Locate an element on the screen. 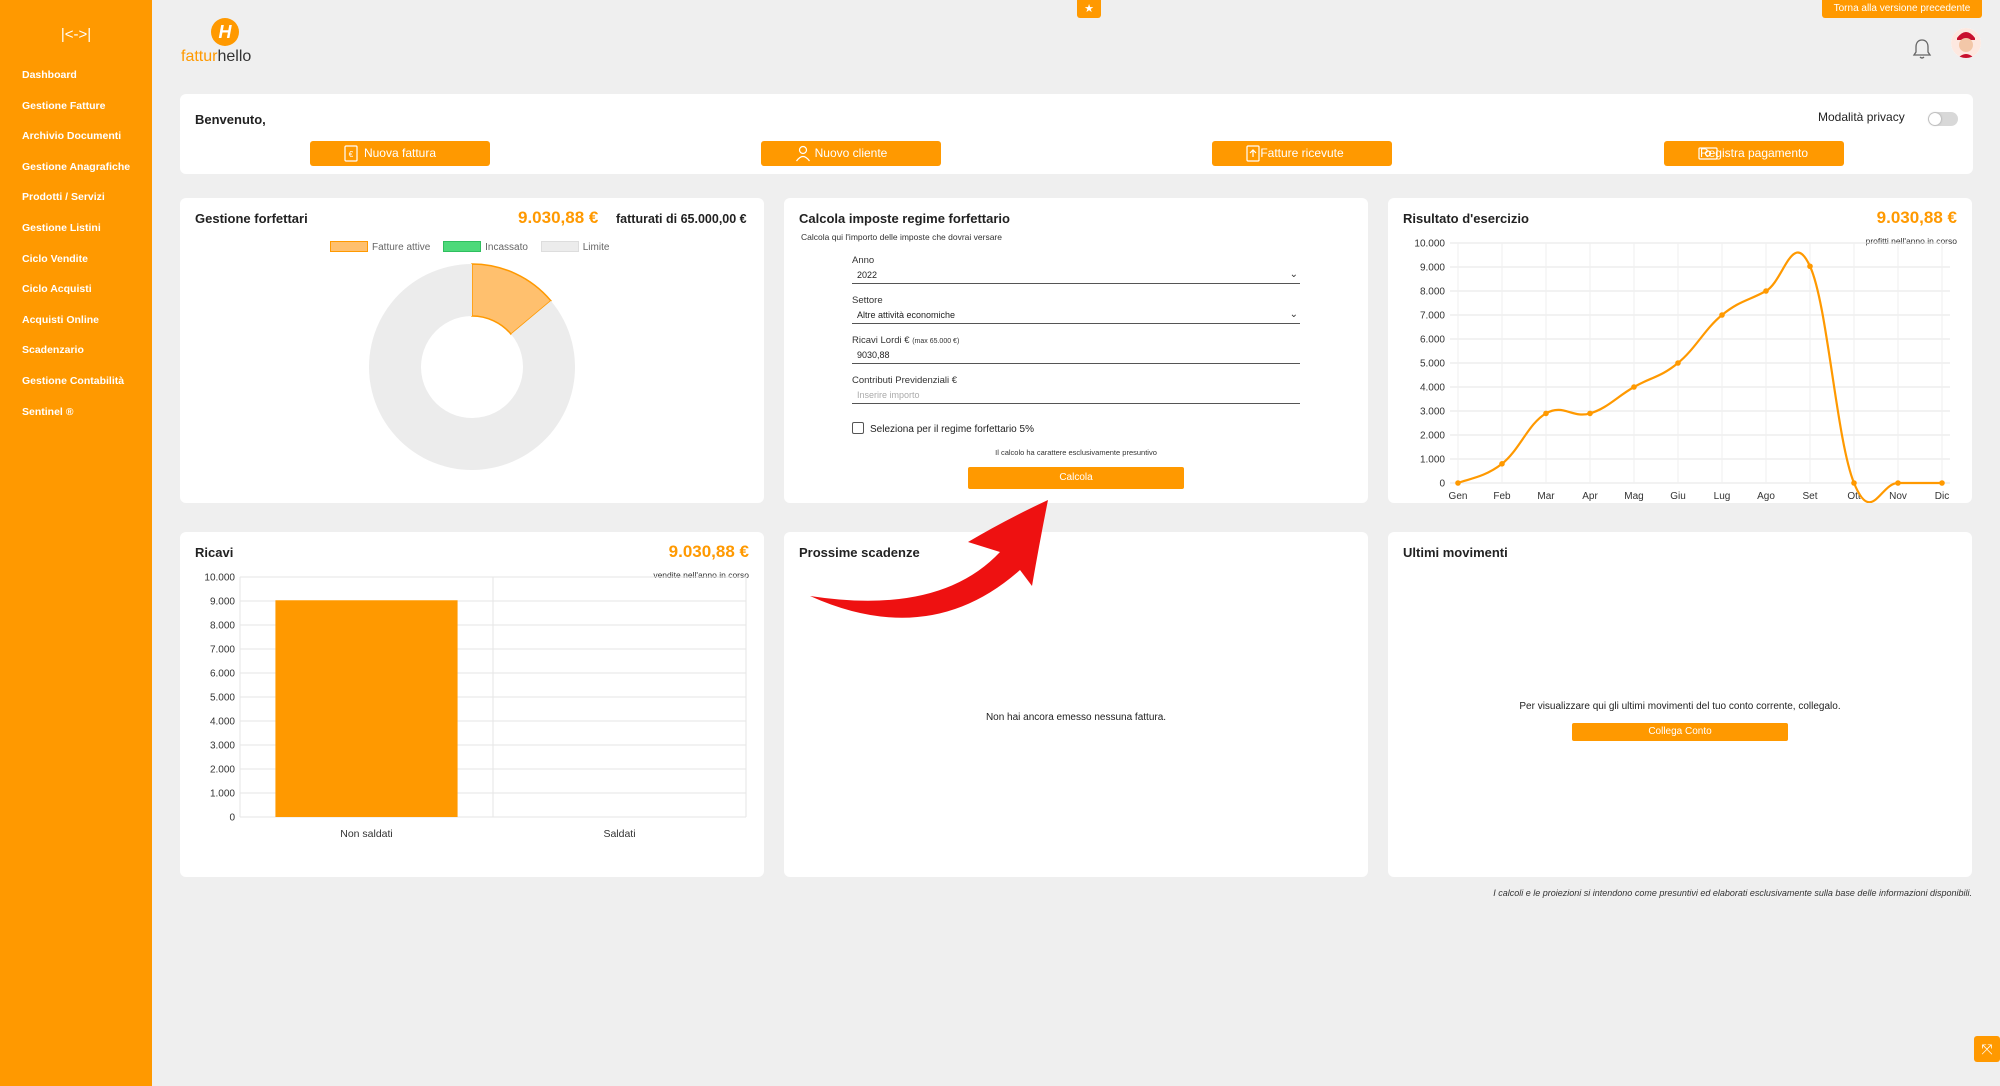  contributi-input: Inserire importo is located at coordinates (1076, 395).